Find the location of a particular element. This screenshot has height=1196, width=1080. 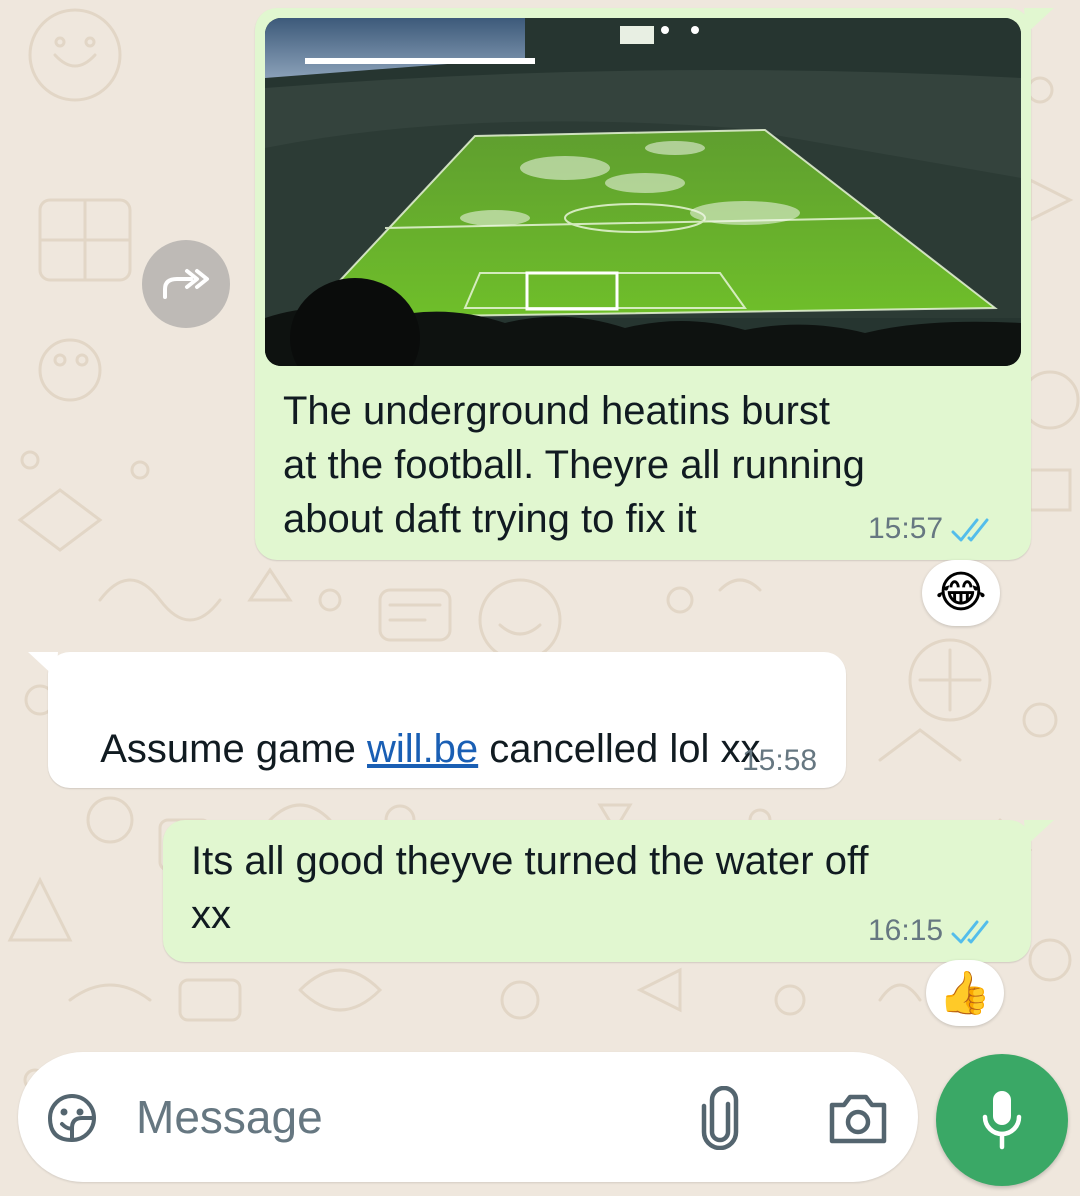

reaction-badge: 😂 is located at coordinates (961, 593).